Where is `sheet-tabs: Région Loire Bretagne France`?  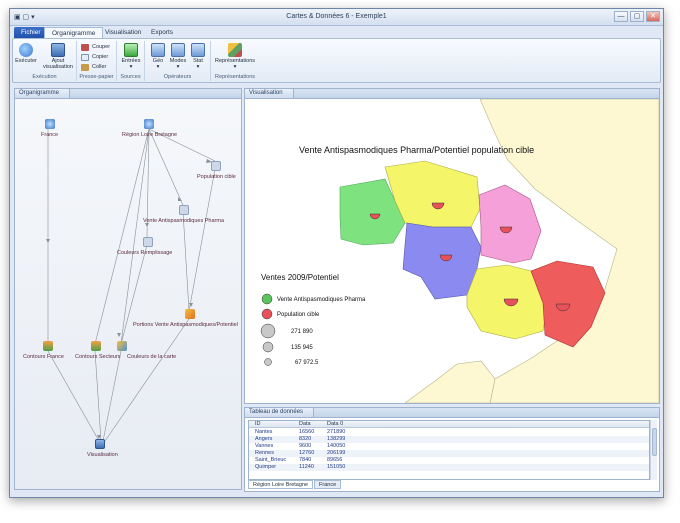
sheet-tabs: Région Loire Bretagne France is located at coordinates (295, 484).